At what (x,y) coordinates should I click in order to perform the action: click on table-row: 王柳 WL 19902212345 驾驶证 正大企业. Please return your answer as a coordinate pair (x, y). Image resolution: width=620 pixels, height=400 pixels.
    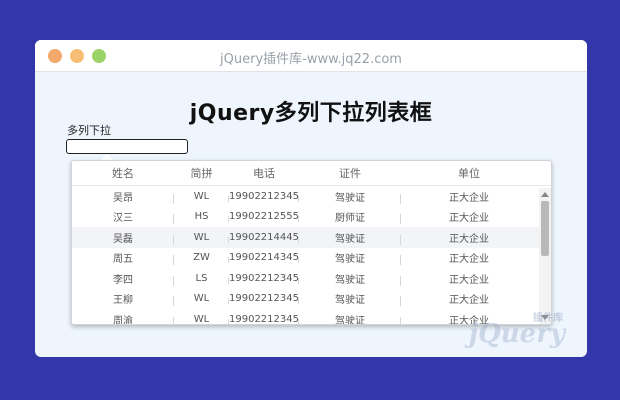
    Looking at the image, I should click on (311, 299).